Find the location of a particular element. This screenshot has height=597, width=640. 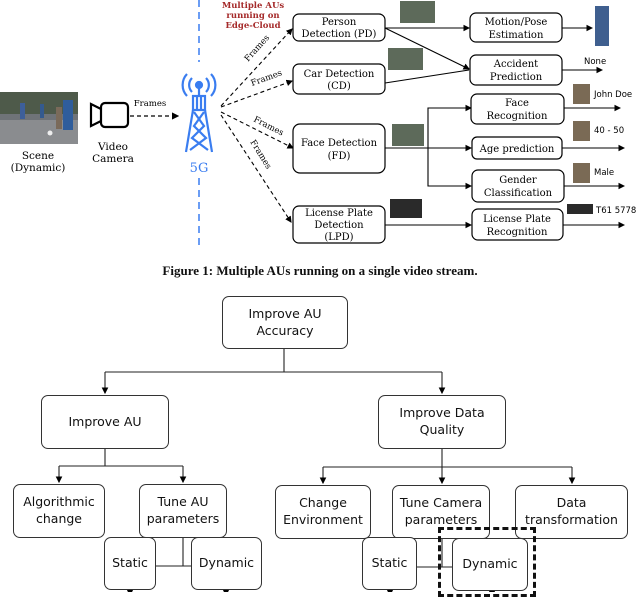

node-label-line: transformation is located at coordinates (571, 519).